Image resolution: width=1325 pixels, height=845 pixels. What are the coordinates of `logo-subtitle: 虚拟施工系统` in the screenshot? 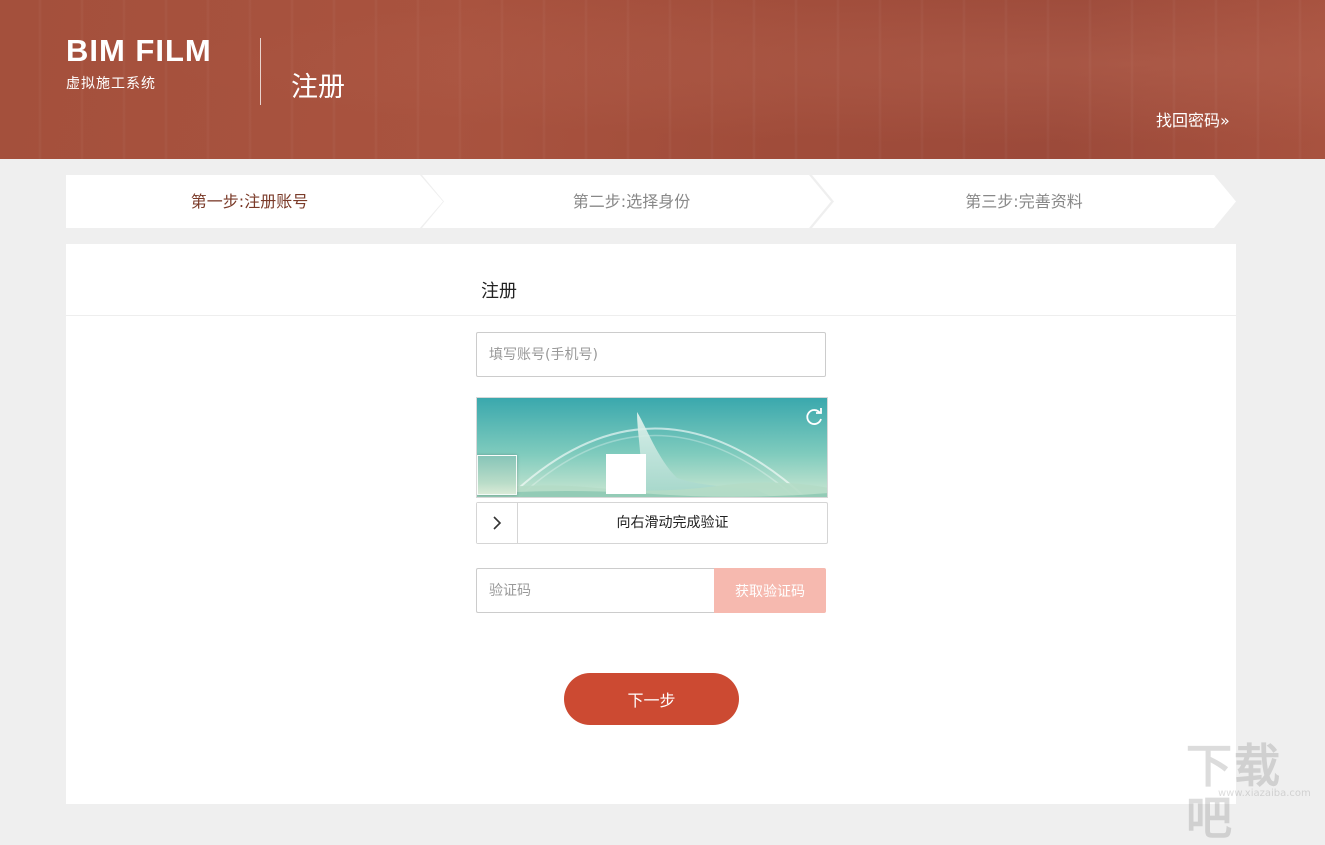 It's located at (111, 84).